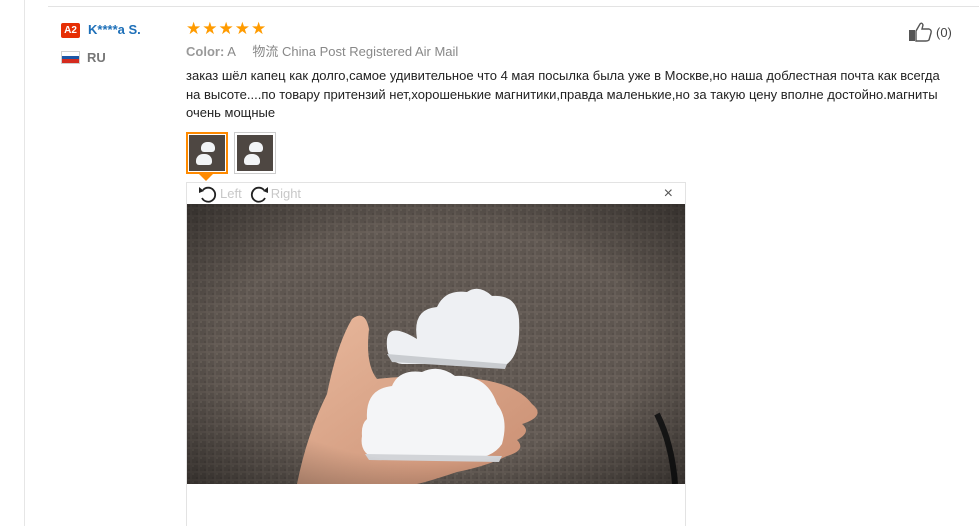 The height and width of the screenshot is (526, 979). I want to click on rotate-right-button: Right, so click(274, 194).